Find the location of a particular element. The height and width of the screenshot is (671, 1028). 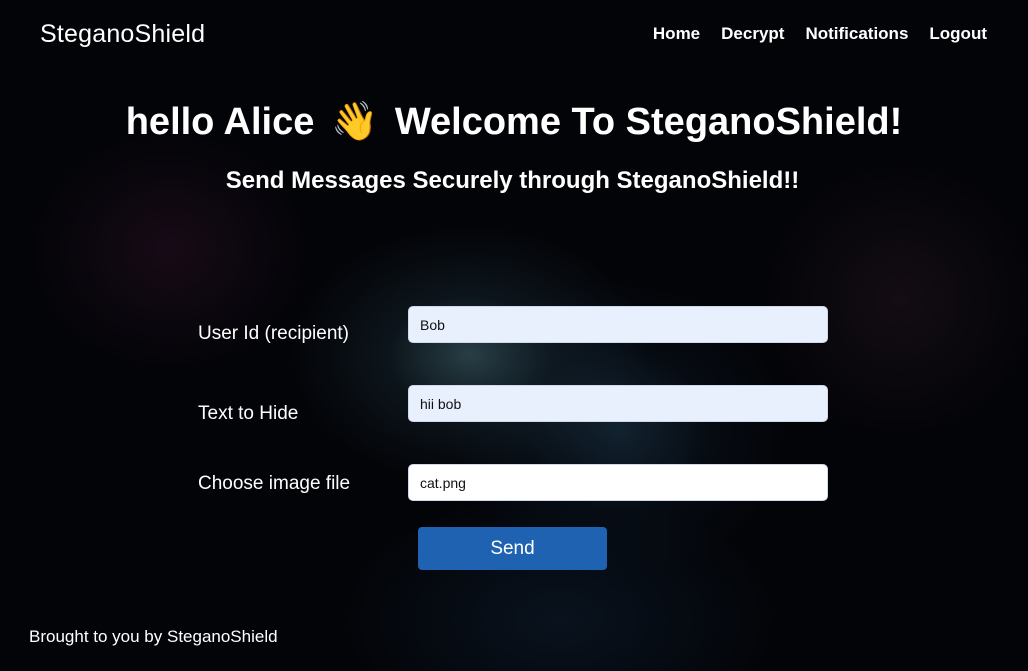

waving-hand-icon: 👋 is located at coordinates (354, 122).